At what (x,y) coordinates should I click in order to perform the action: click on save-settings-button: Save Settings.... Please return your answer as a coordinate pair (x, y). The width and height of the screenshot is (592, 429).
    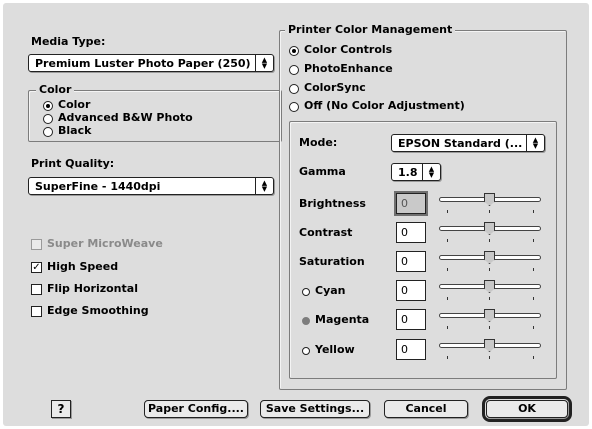
    Looking at the image, I should click on (315, 409).